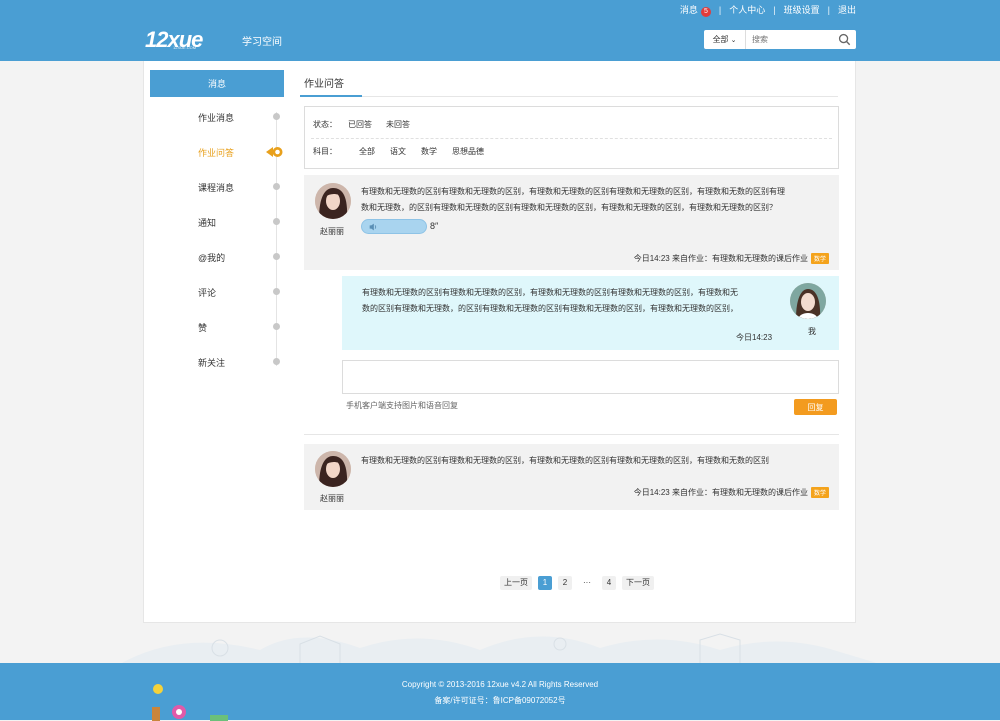 The width and height of the screenshot is (1000, 721). What do you see at coordinates (768, 10) in the screenshot?
I see `top-links: 消息 5 | 个人中心 | 班级设置 | 退出` at bounding box center [768, 10].